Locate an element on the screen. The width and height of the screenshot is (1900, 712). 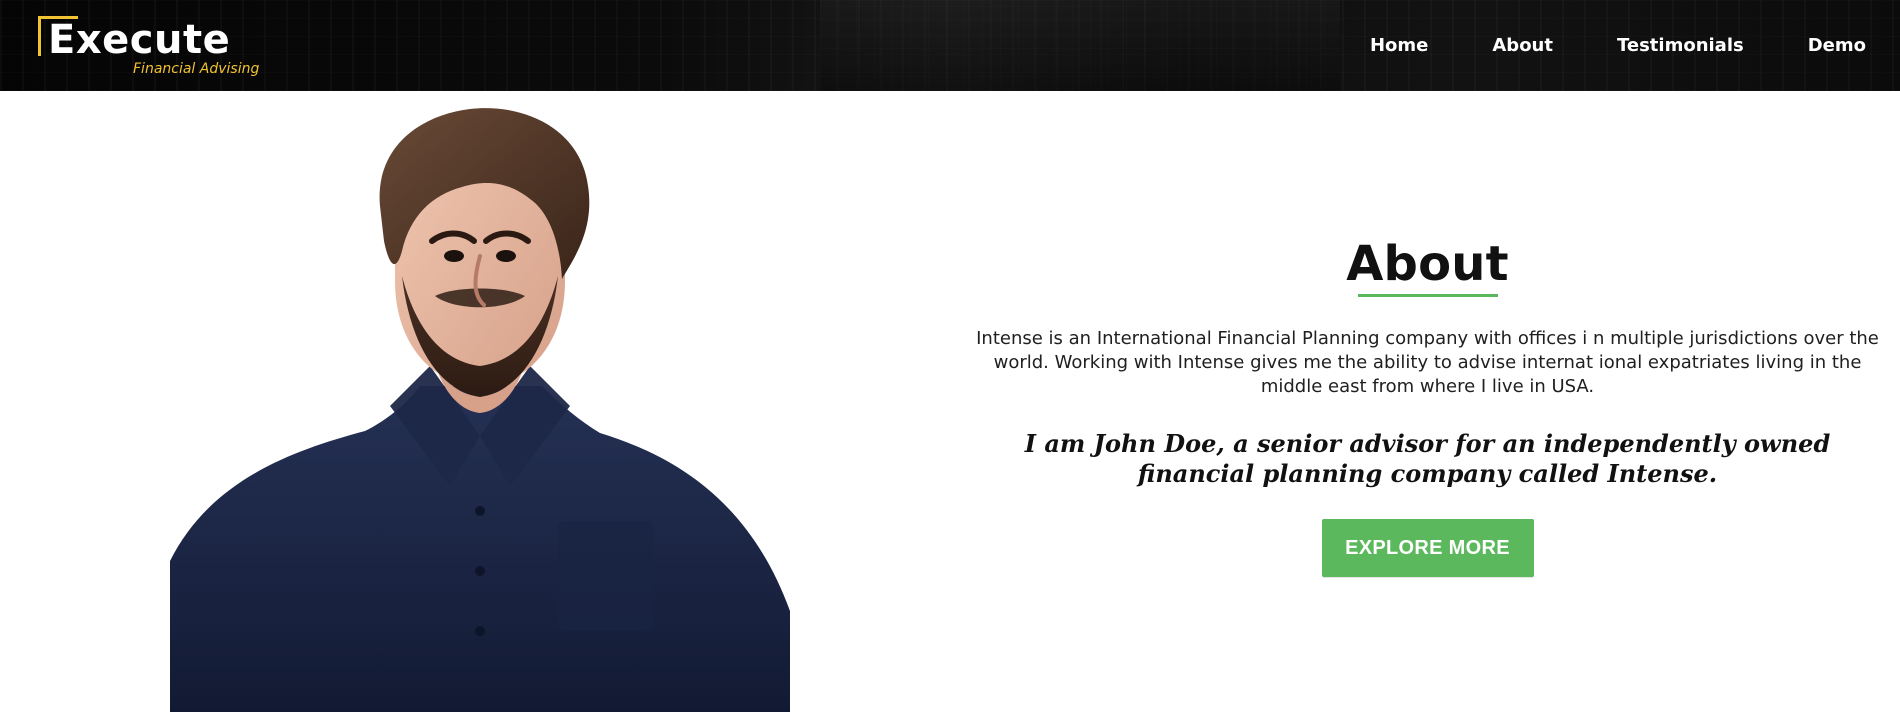
top-nav: Home About Testimonials Demo is located at coordinates (1635, 45).